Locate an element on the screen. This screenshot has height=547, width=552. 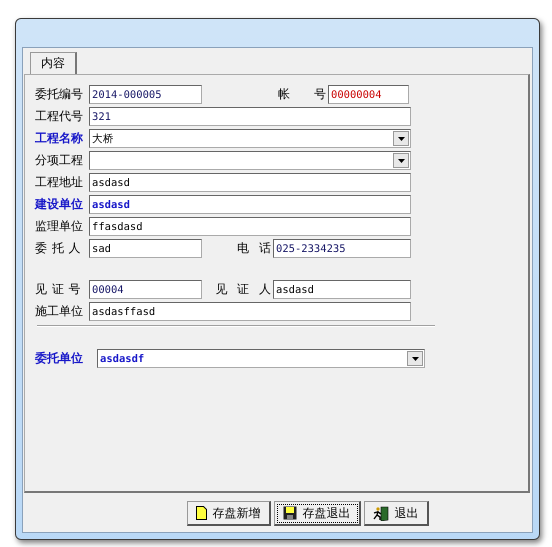
field-label: 委托编号 is located at coordinates (59, 94).